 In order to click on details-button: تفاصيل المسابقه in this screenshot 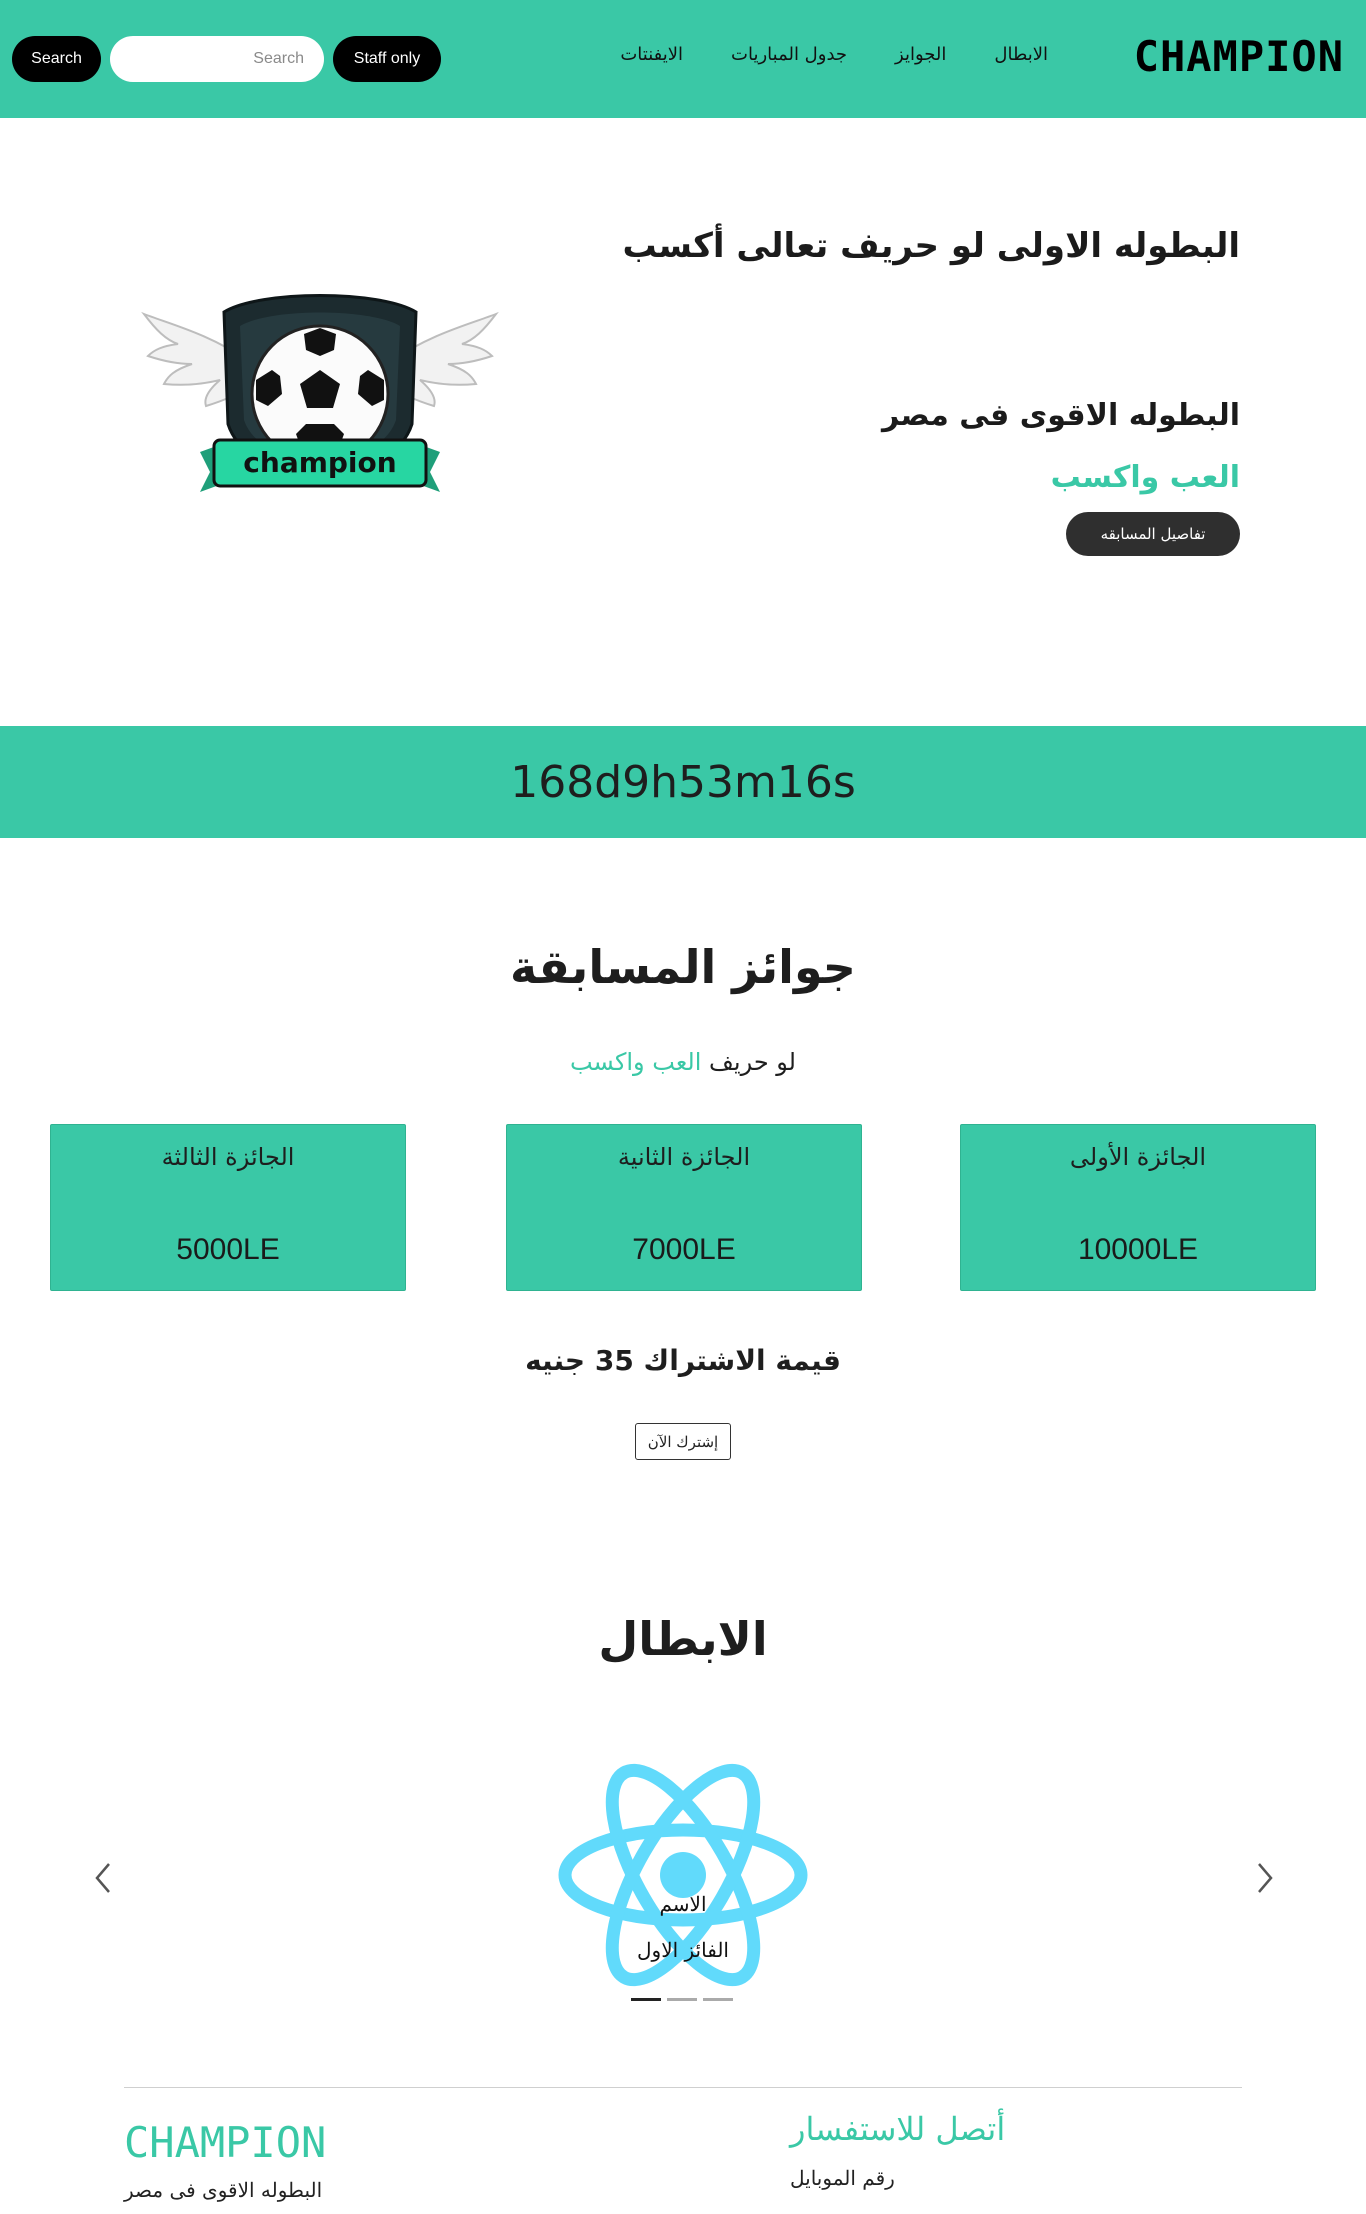, I will do `click(1153, 534)`.